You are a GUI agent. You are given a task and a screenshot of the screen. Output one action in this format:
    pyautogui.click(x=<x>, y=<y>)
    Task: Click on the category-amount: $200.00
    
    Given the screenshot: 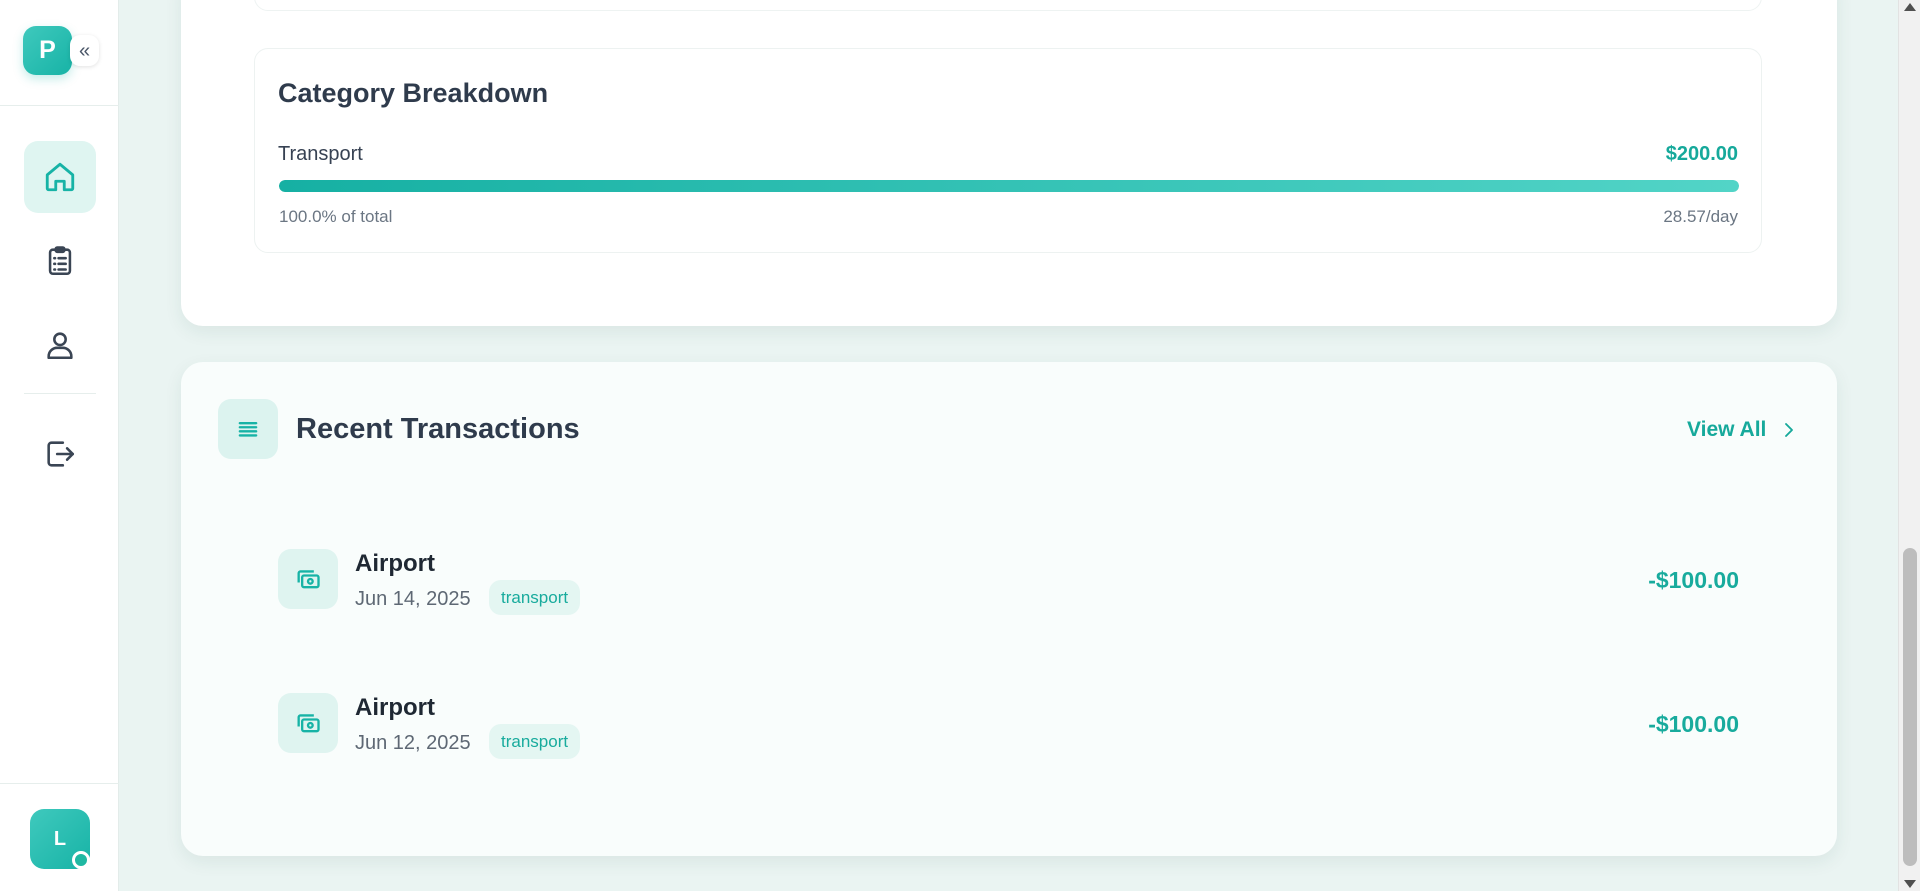 What is the action you would take?
    pyautogui.click(x=1701, y=154)
    